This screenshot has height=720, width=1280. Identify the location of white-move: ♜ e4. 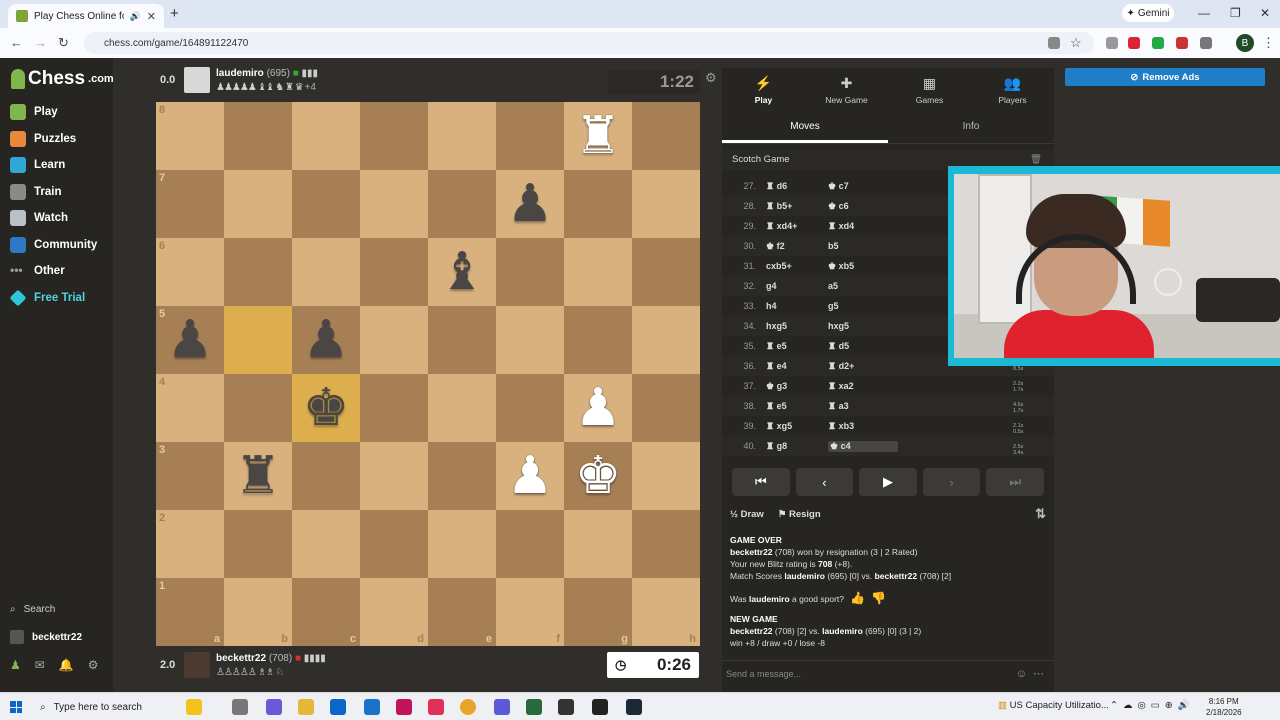
(795, 366).